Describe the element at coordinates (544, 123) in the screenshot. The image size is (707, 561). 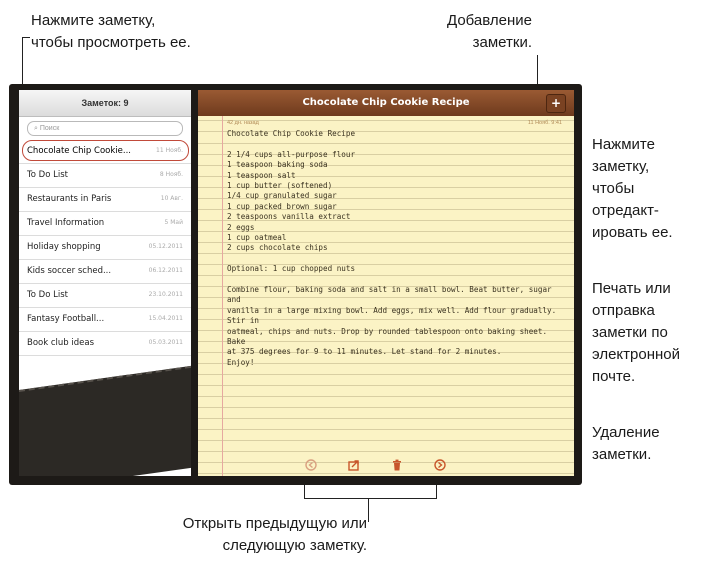
I see `note-timestamp: 11 Нояб. 9:41` at that location.